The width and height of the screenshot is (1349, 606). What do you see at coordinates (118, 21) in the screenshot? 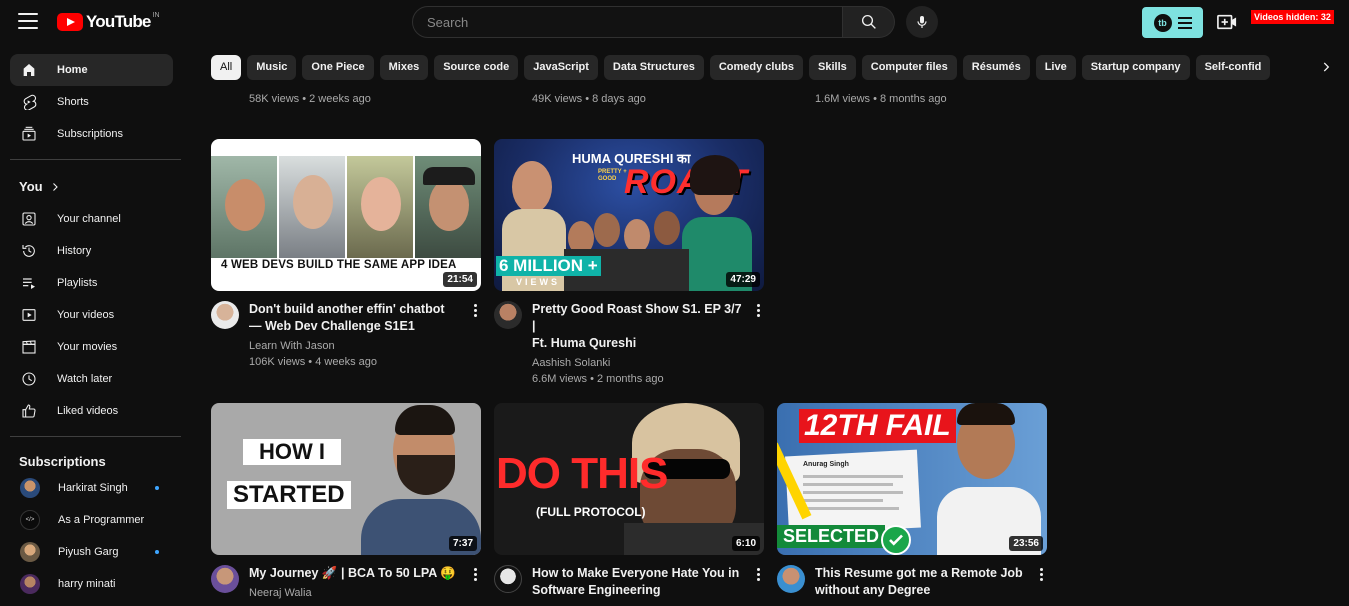
I see `logo-text: YouTube` at bounding box center [118, 21].